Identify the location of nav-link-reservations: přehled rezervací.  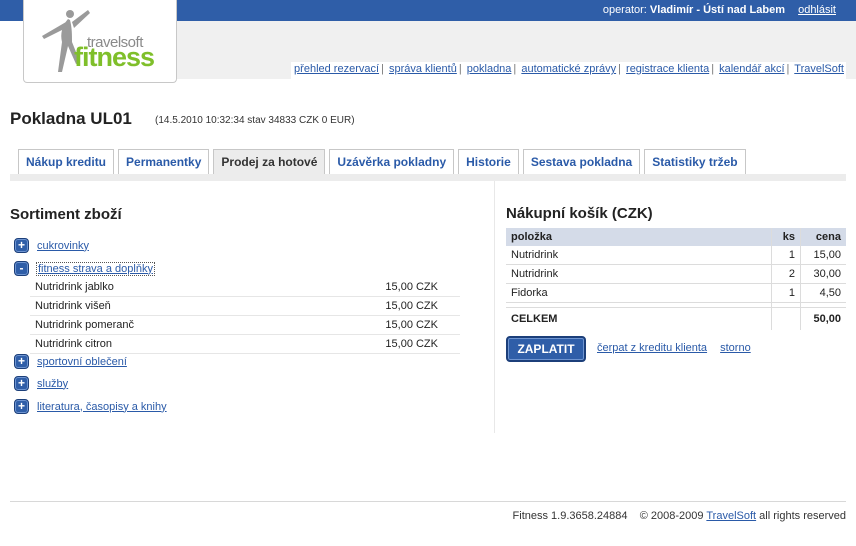
(336, 69).